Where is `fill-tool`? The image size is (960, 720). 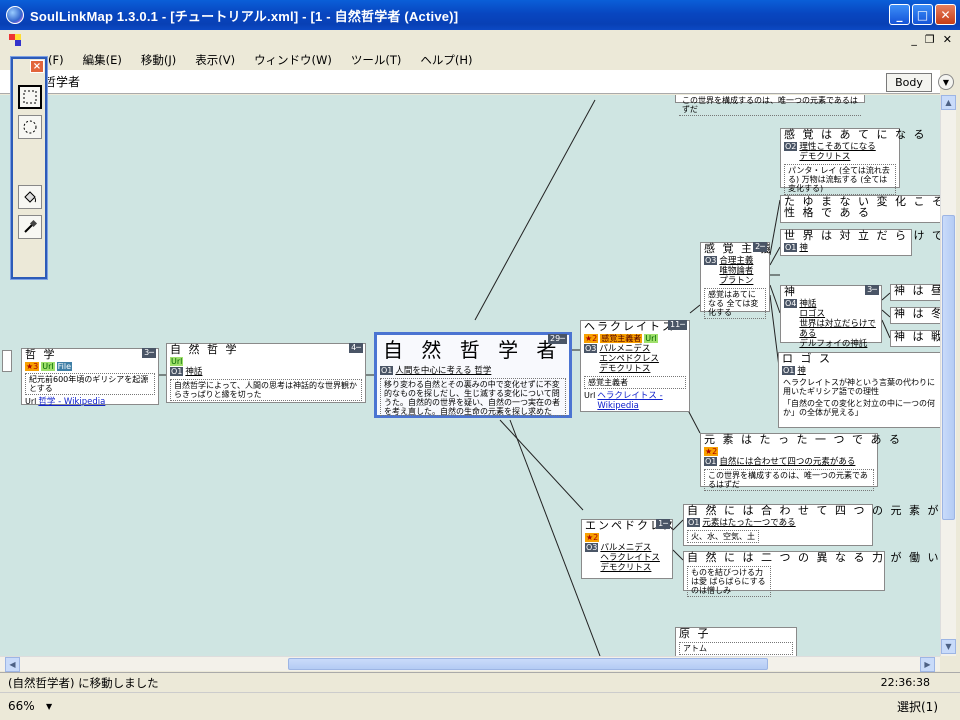
fill-tool is located at coordinates (30, 197).